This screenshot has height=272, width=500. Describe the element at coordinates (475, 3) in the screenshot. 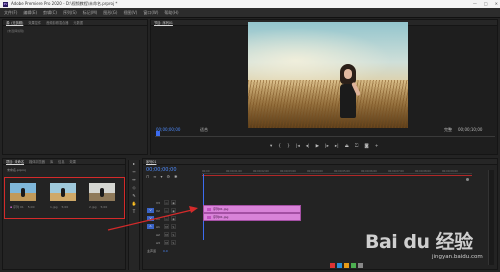

I see `minimize-button: —` at that location.